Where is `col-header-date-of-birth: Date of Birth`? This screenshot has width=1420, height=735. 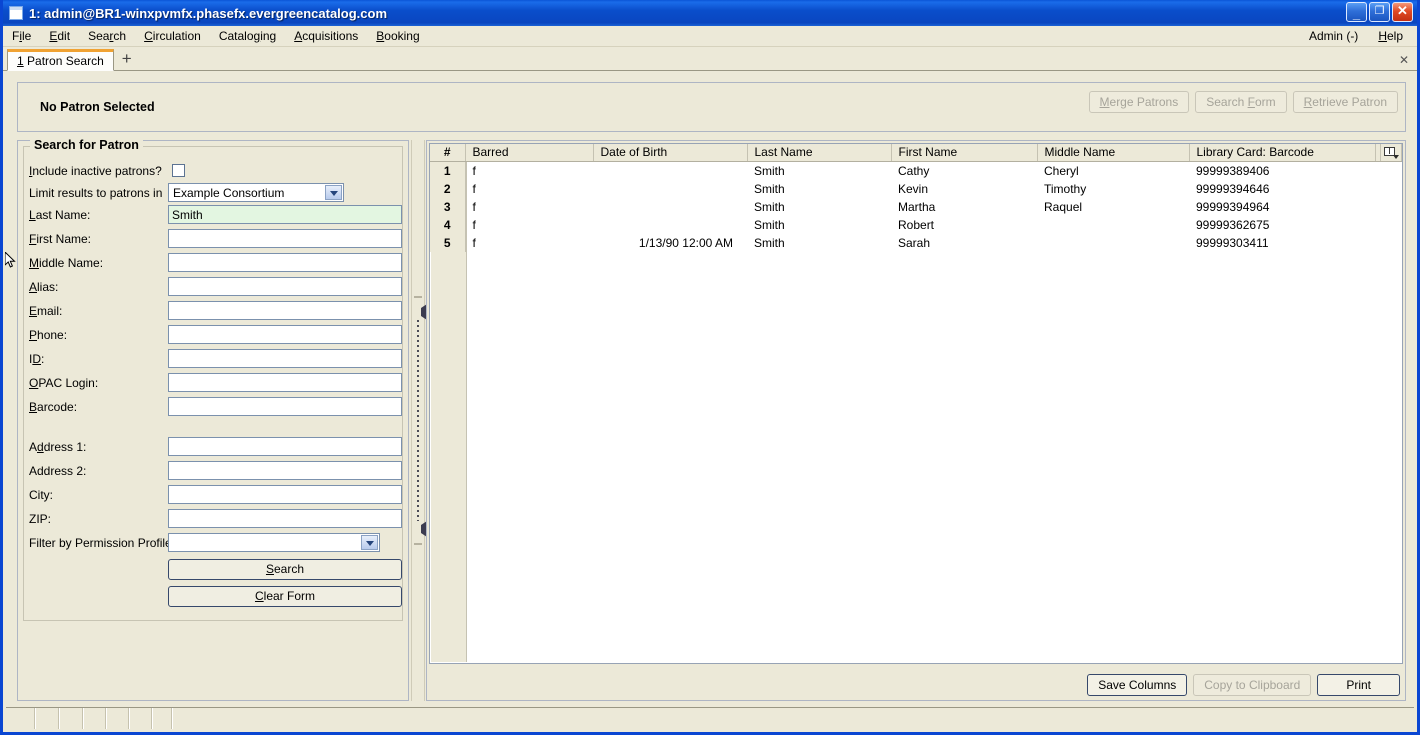
col-header-date-of-birth: Date of Birth is located at coordinates (670, 153).